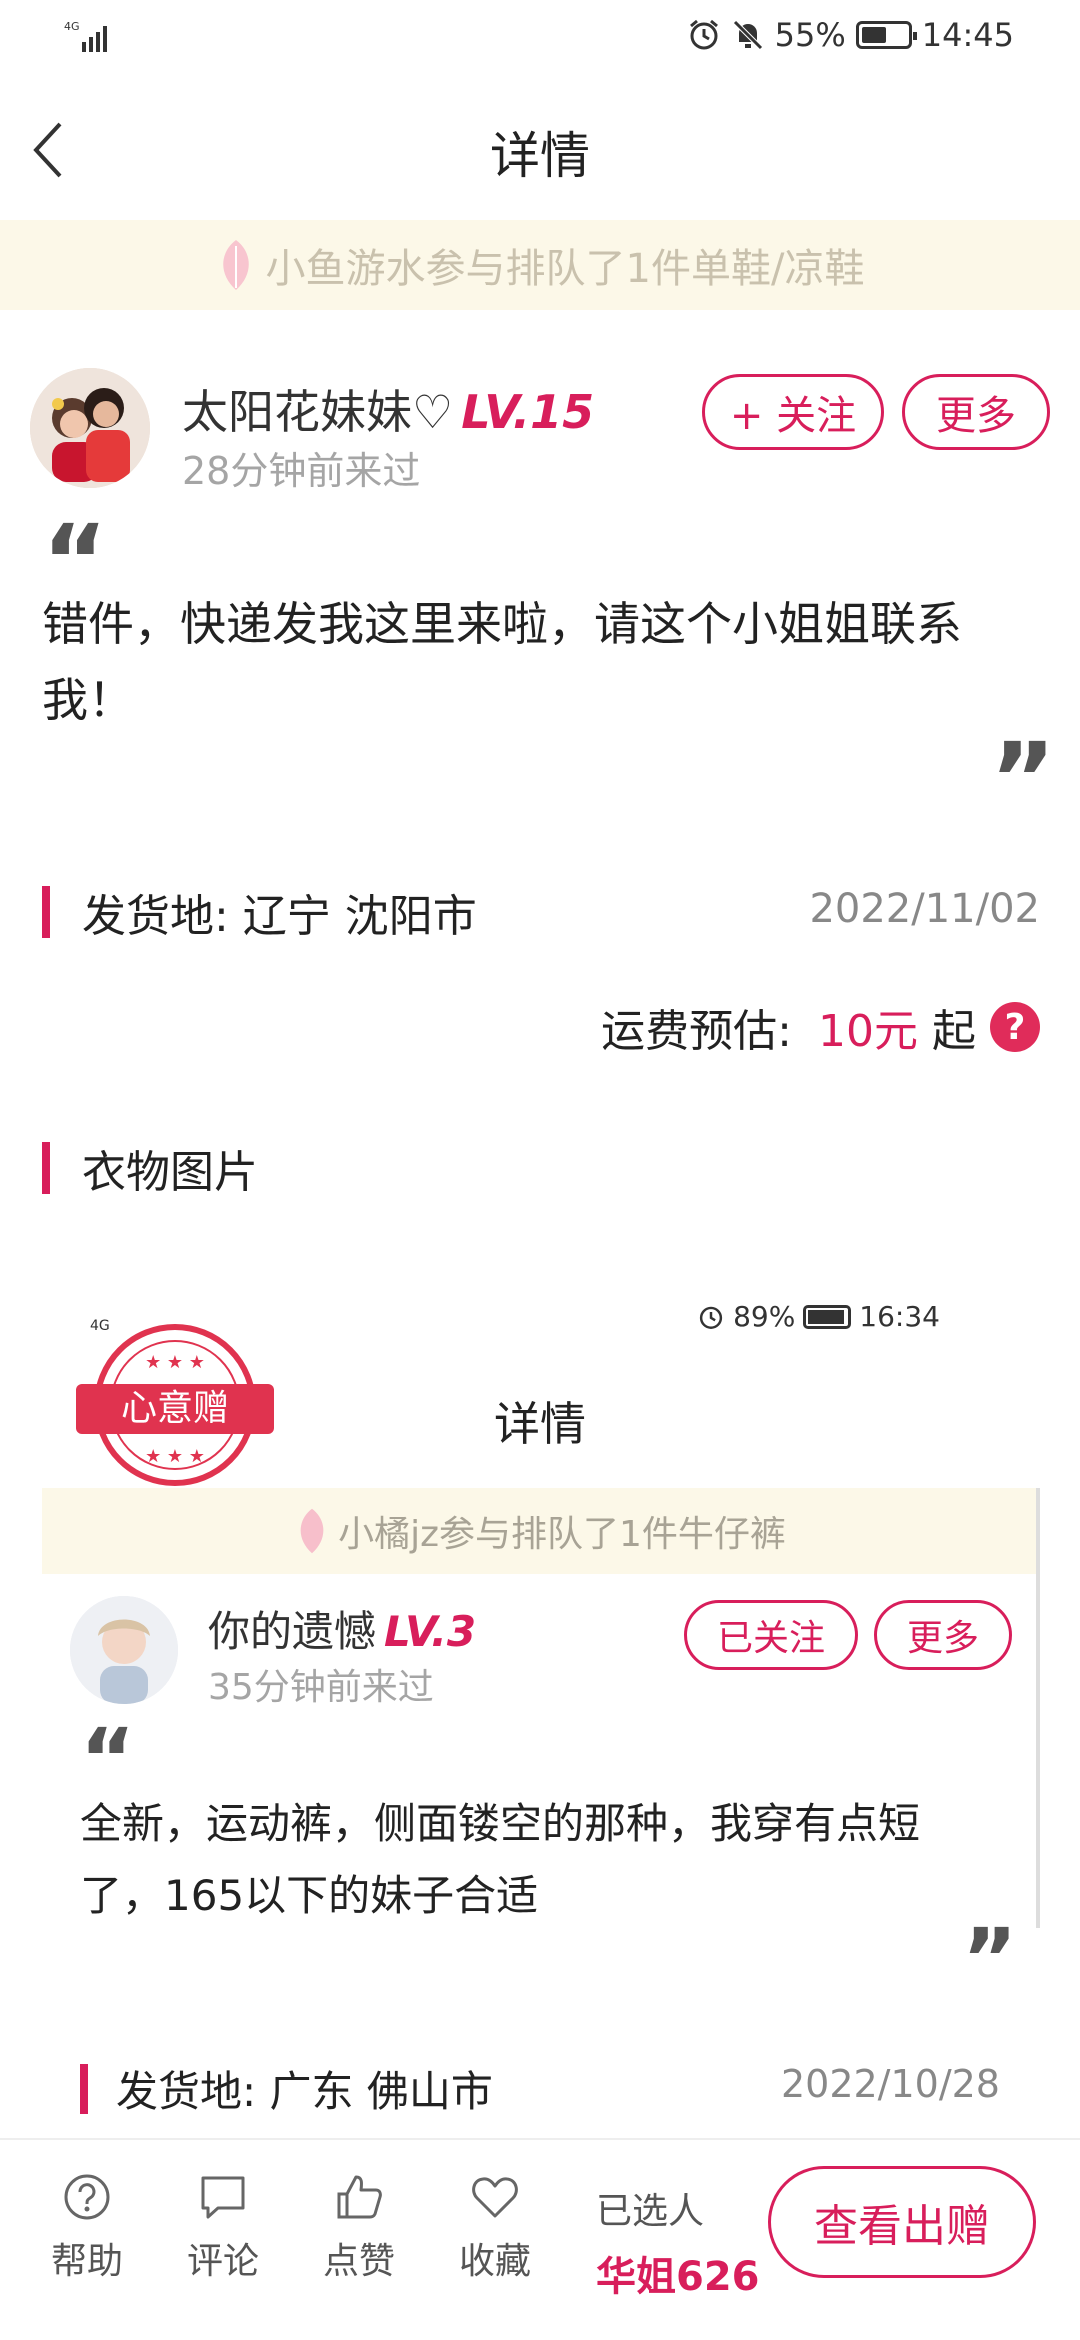  Describe the element at coordinates (90, 428) in the screenshot. I see `avatar` at that location.